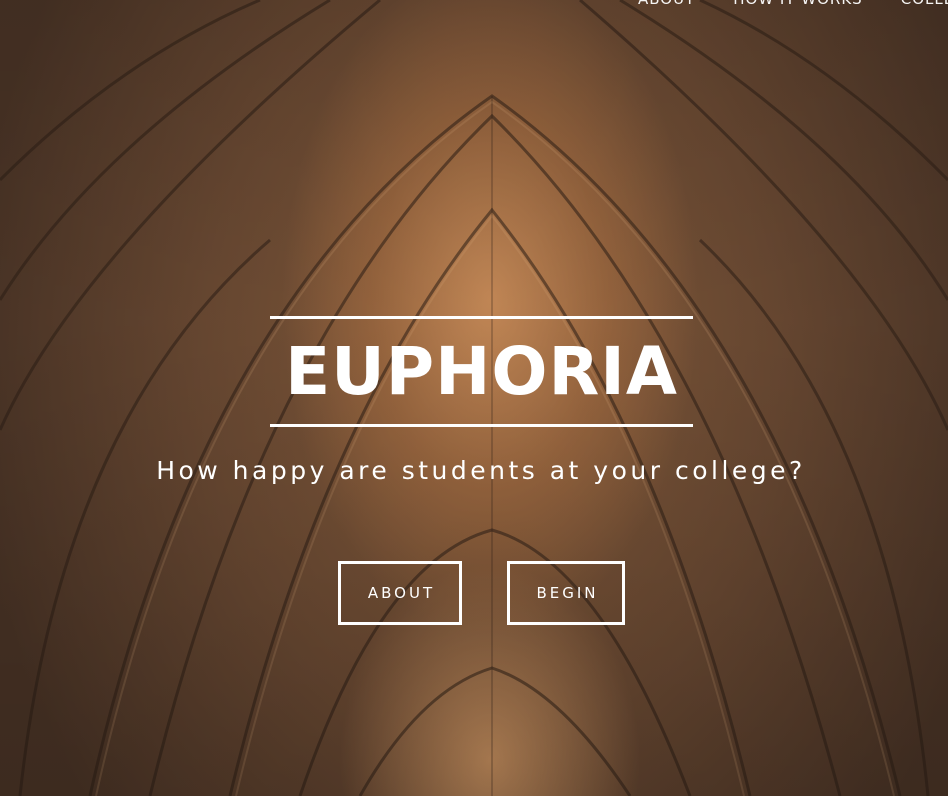 This screenshot has height=796, width=948. What do you see at coordinates (400, 593) in the screenshot?
I see `about-button: ABOUT` at bounding box center [400, 593].